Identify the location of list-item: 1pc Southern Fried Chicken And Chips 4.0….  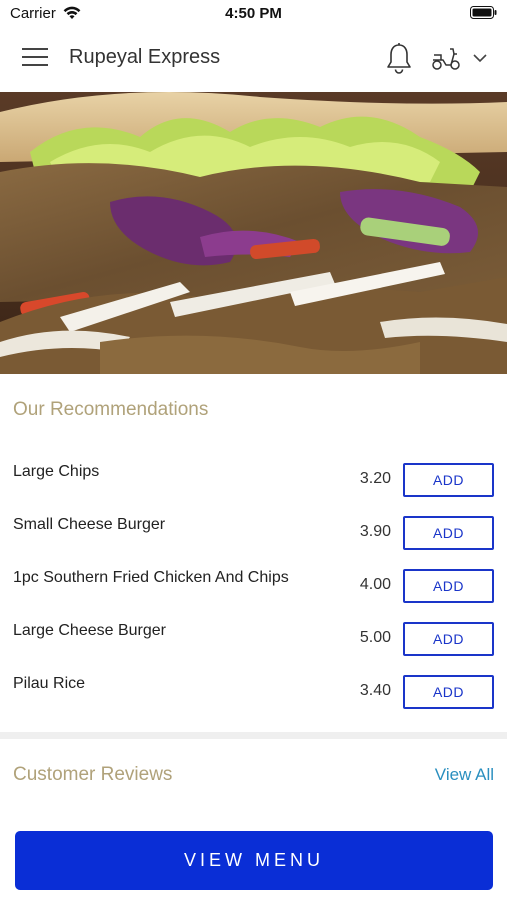
(253, 586).